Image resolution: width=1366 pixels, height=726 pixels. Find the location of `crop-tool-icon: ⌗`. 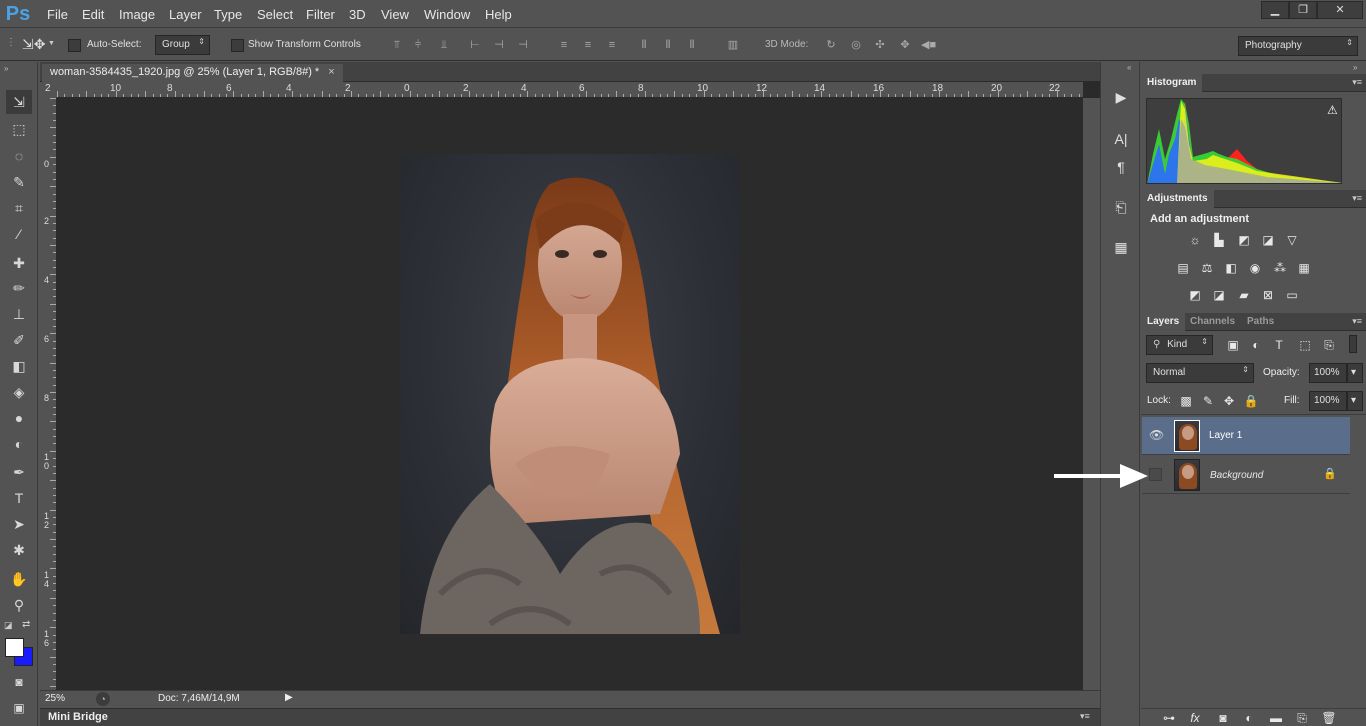

crop-tool-icon: ⌗ is located at coordinates (19, 208).